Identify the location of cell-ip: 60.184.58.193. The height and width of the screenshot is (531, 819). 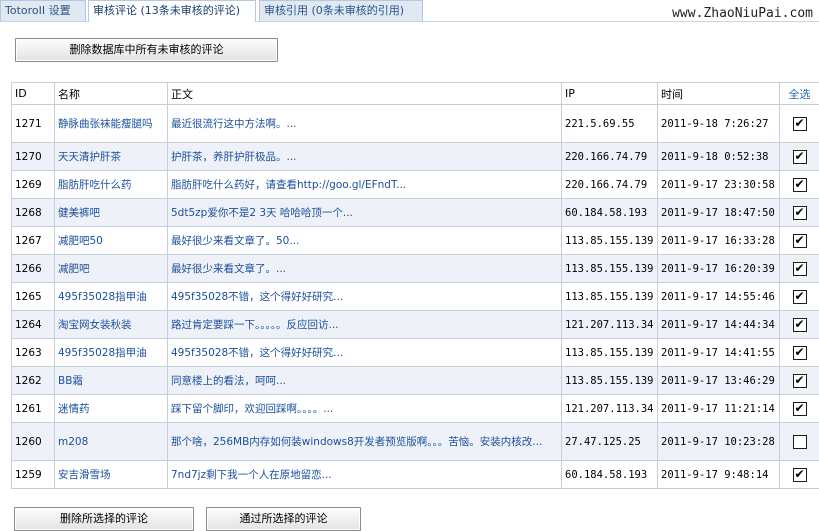
(609, 212).